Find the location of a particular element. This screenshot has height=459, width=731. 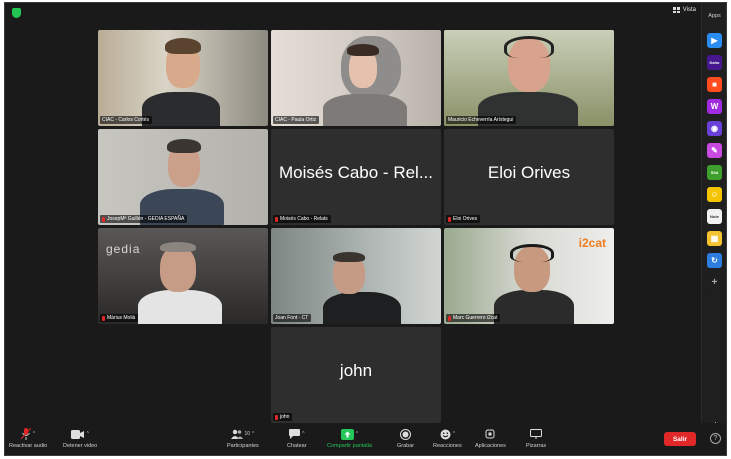

reactions-label: Reacciones is located at coordinates (447, 446).